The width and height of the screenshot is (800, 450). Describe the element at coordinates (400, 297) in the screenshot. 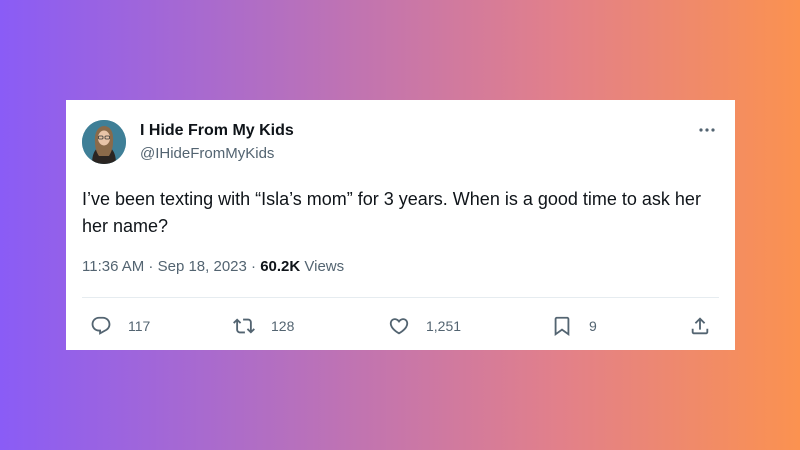

I see `divider` at that location.